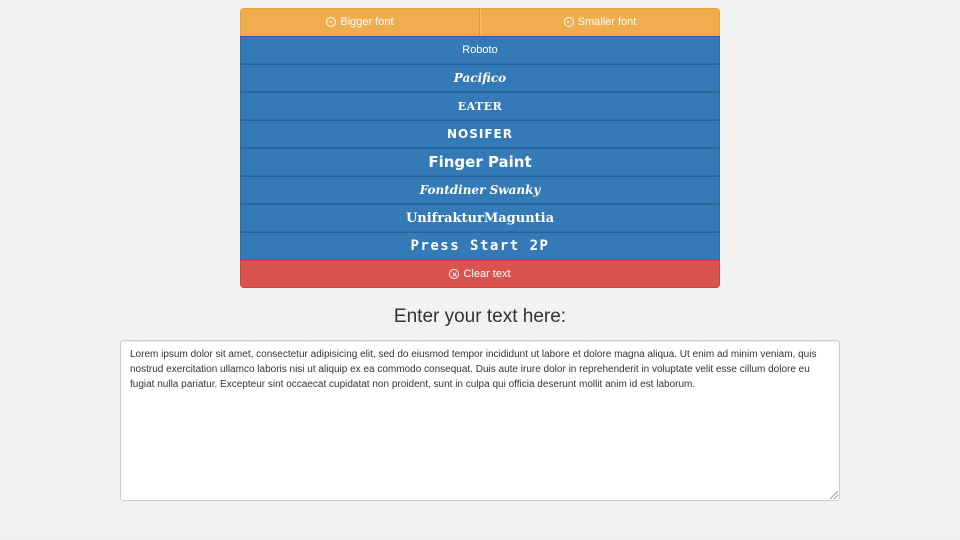 The width and height of the screenshot is (960, 540). I want to click on font-button-unifrakturmaguntia: UnifrakturMaguntia, so click(480, 218).